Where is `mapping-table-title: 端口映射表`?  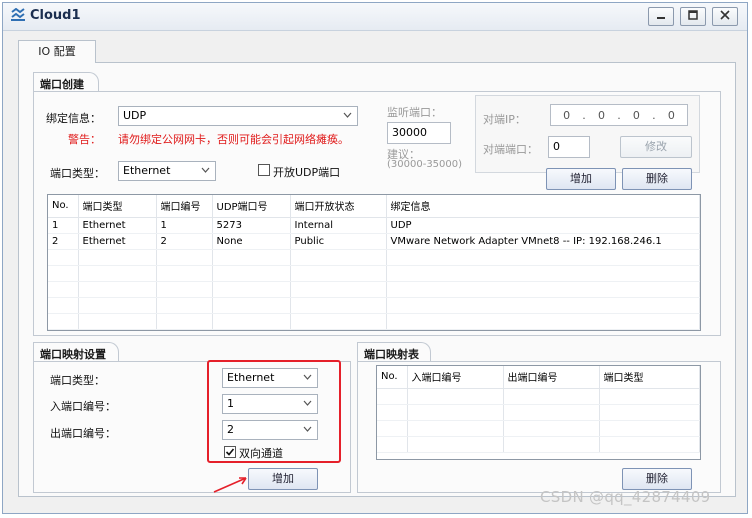
mapping-table-title: 端口映射表 is located at coordinates (391, 354).